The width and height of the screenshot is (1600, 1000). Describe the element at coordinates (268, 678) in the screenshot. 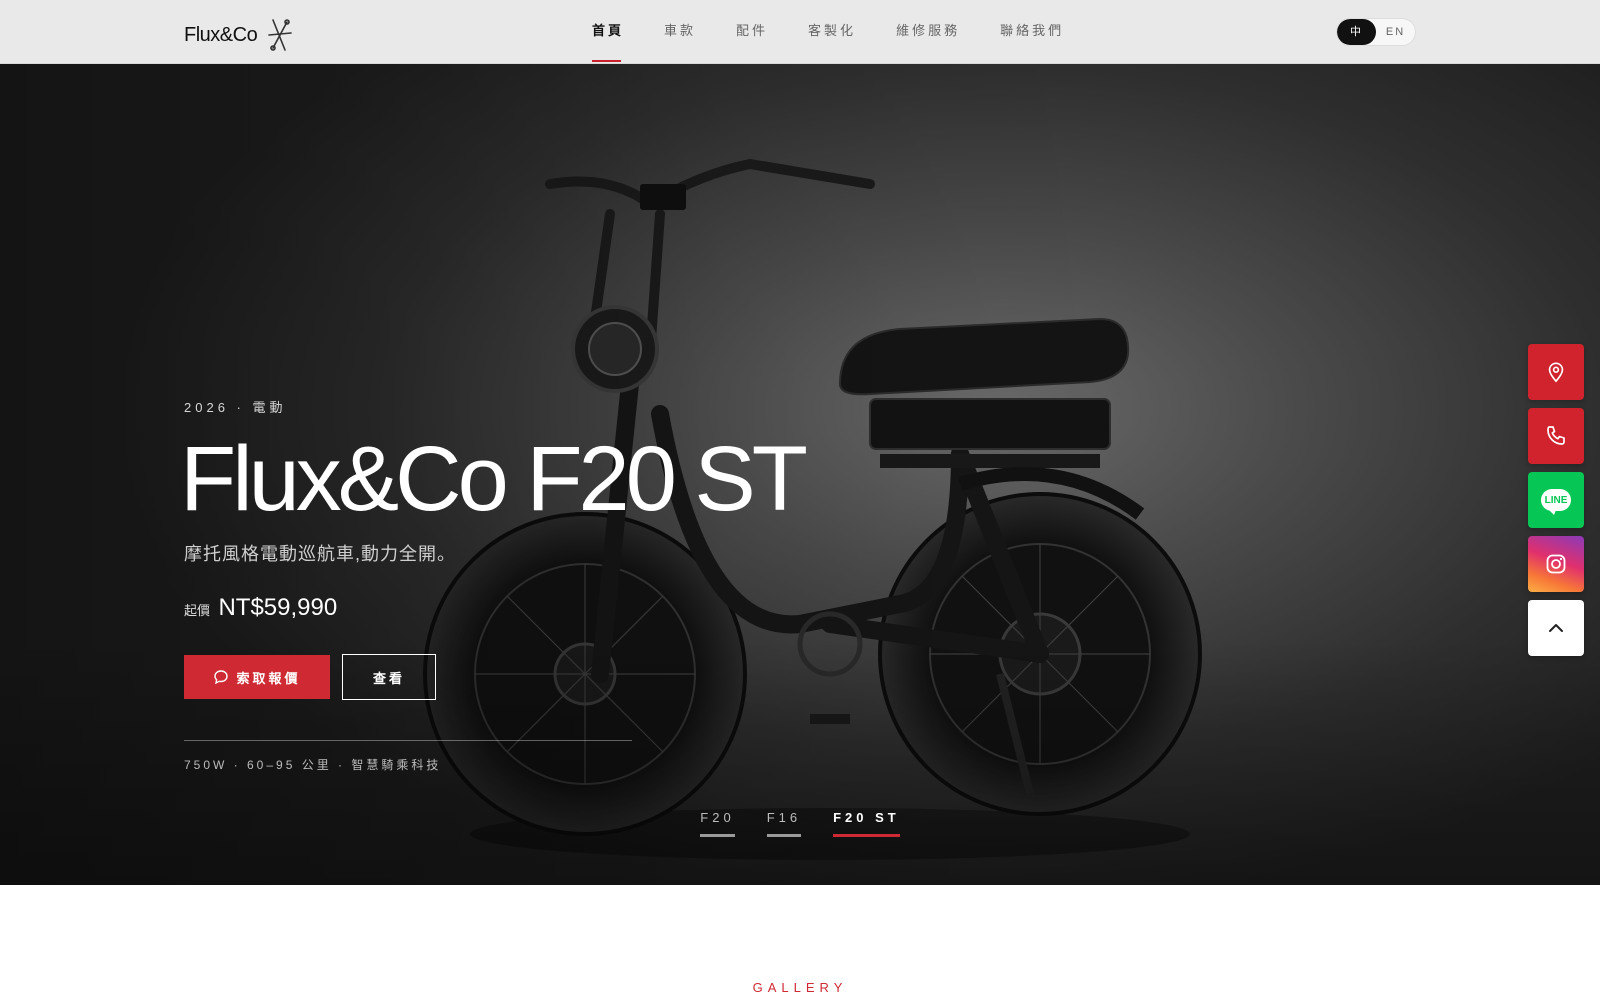

I see `request-quote-label: 索取報價` at that location.